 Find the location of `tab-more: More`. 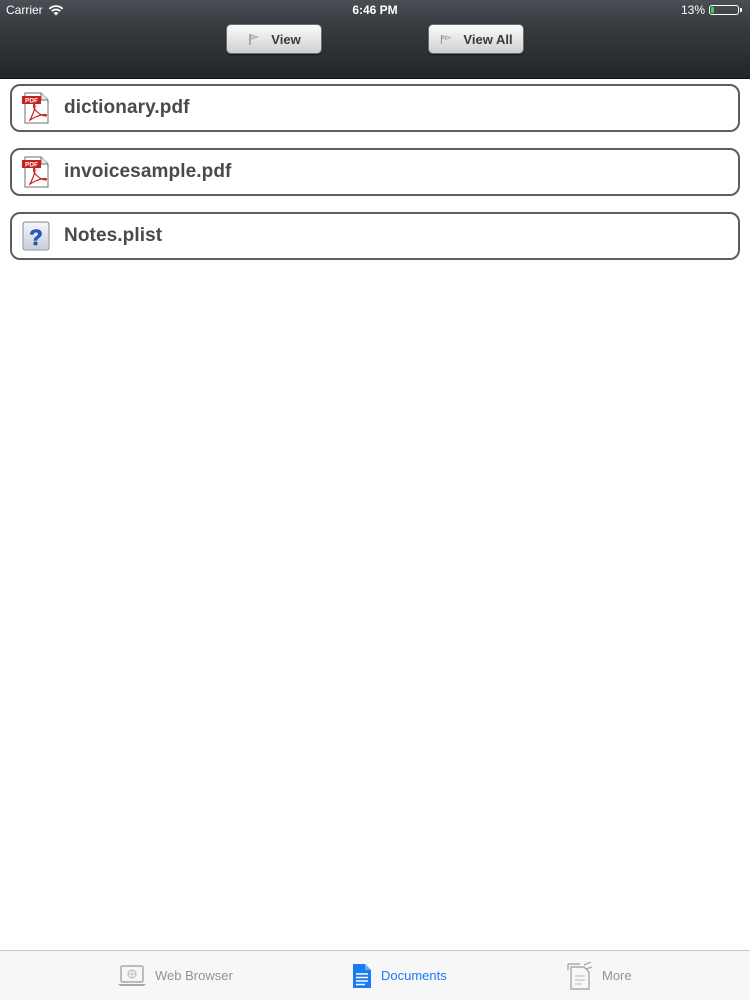

tab-more: More is located at coordinates (599, 975).